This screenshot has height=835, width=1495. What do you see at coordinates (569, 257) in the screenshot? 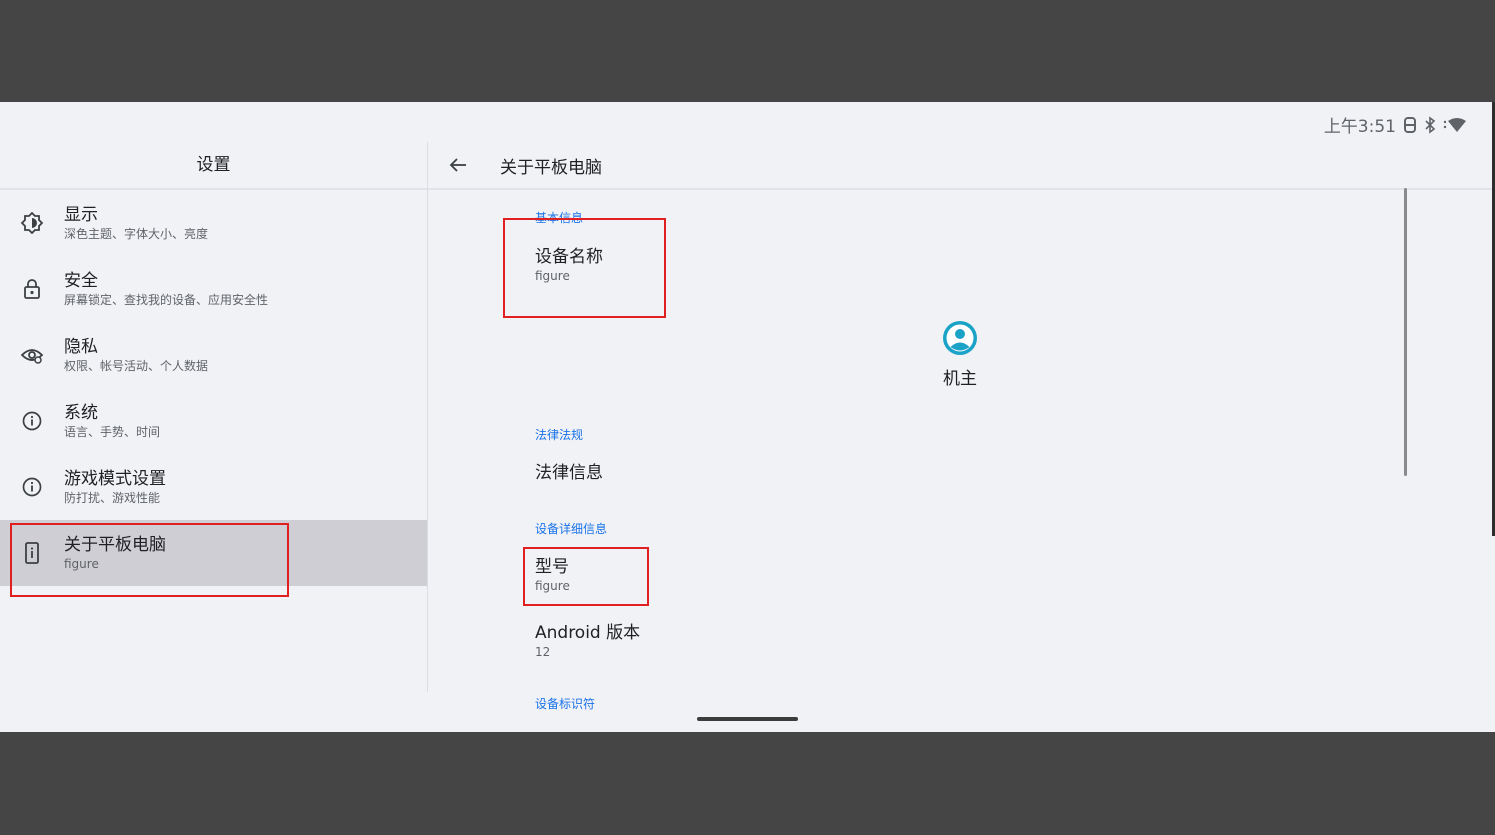
I see `device-name-title: 设备名称` at bounding box center [569, 257].